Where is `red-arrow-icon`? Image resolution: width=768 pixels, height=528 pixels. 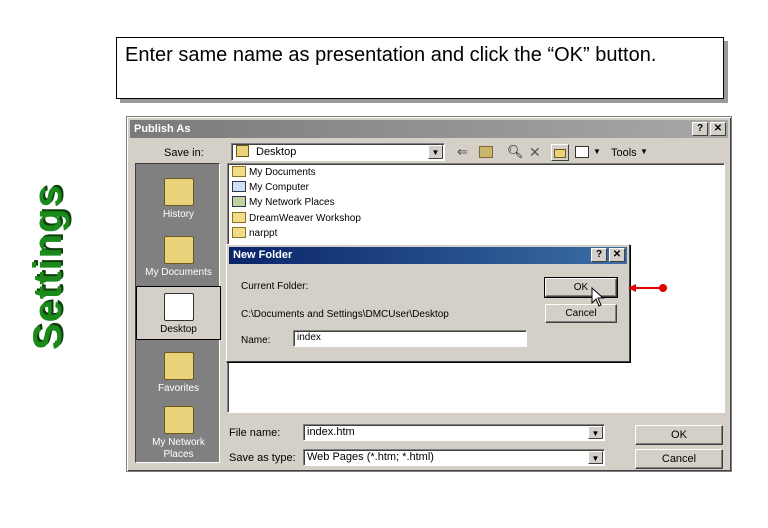
red-arrow-icon is located at coordinates (647, 288).